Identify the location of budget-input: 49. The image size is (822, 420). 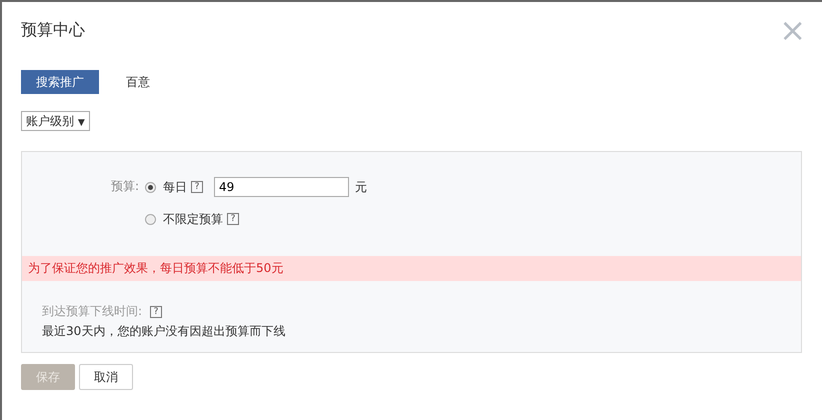
(282, 187).